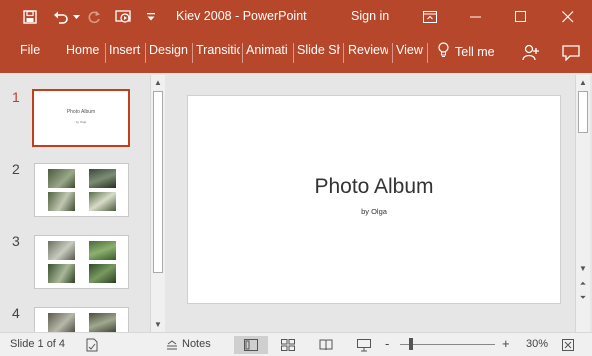 The image size is (592, 356). I want to click on slide-counter: Slide 1 of 4, so click(38, 344).